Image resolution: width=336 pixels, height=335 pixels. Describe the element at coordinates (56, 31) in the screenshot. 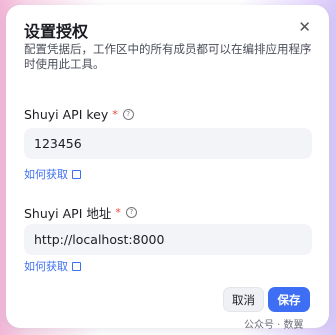

I see `dialog-title: 设置授权` at that location.